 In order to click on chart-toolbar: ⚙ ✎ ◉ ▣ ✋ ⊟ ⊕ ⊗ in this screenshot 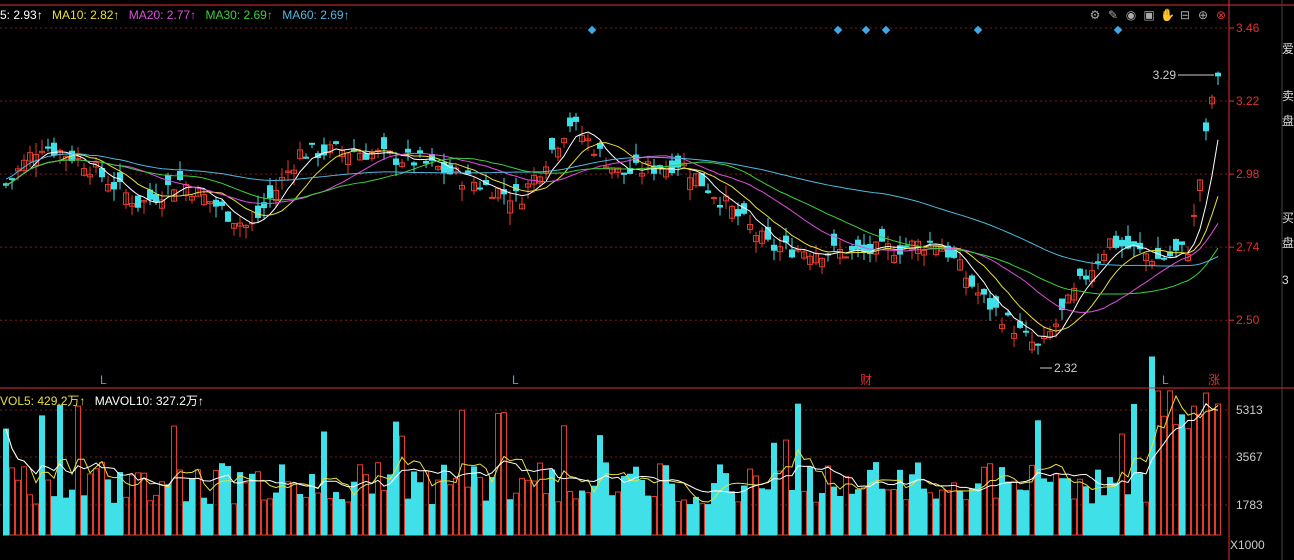, I will do `click(1158, 15)`.